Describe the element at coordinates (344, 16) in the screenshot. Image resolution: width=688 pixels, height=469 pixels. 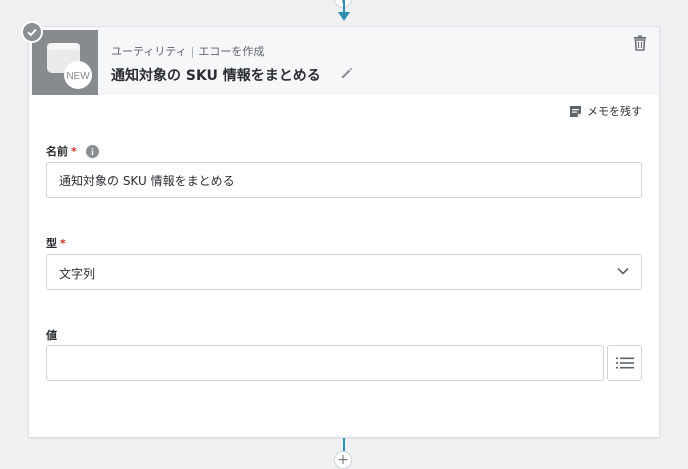
I see `flow-arrow-down-icon` at that location.